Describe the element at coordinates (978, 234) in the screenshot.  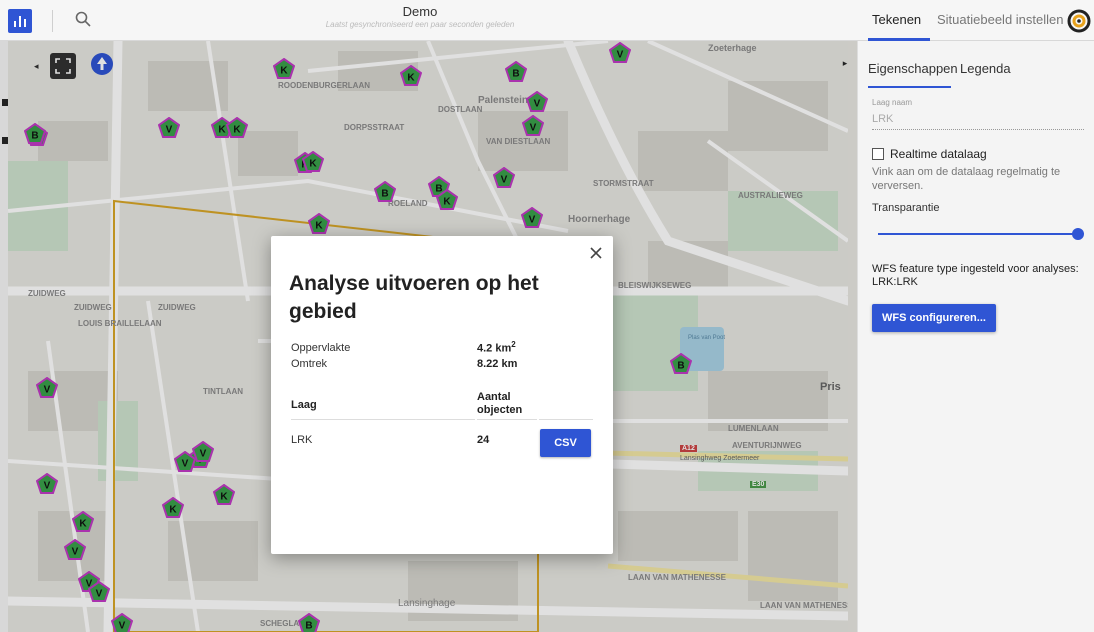
I see `transparency-slider-track` at that location.